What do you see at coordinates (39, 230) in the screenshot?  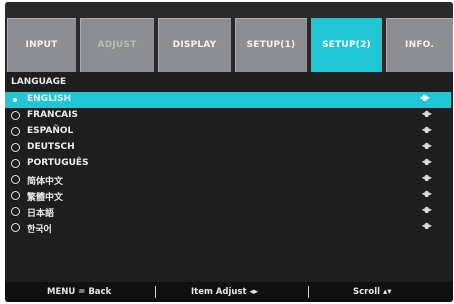 I see `language-label: 한국어` at bounding box center [39, 230].